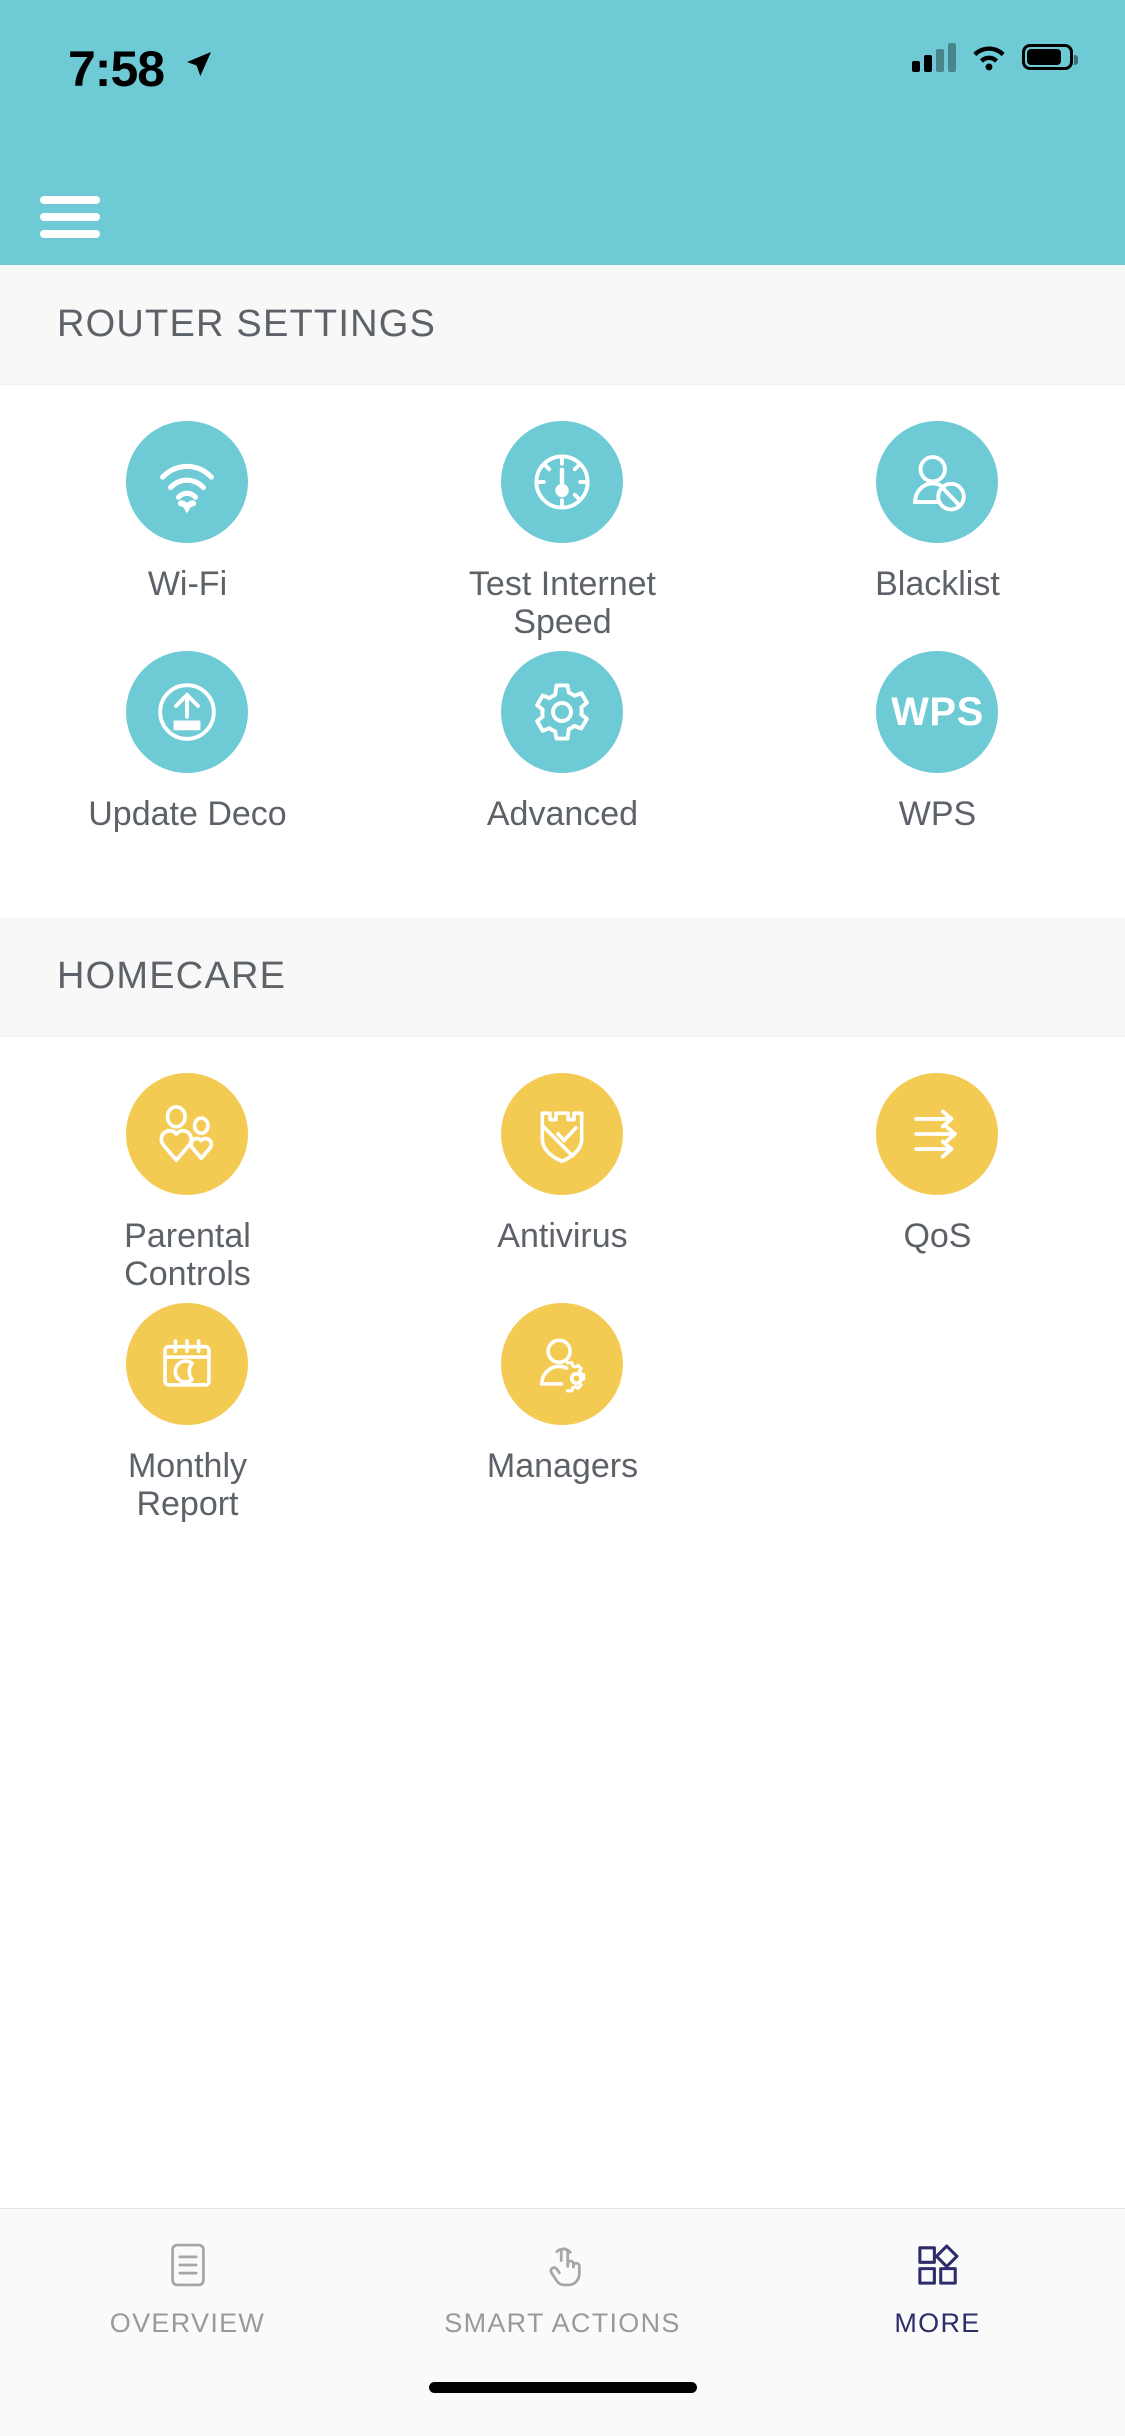  I want to click on tile-label: Advanced, so click(562, 814).